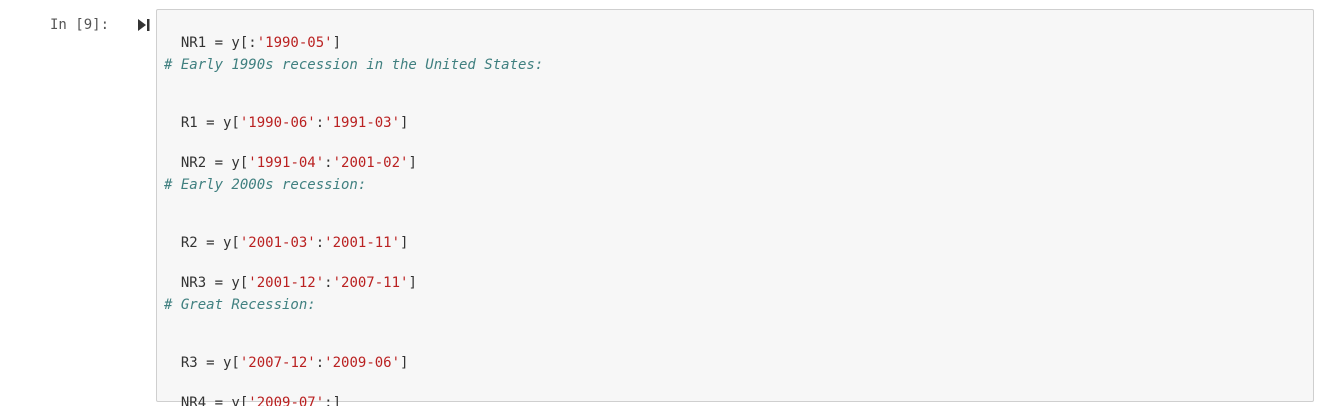  What do you see at coordinates (80, 25) in the screenshot?
I see `cell-prompt: In [9]:` at bounding box center [80, 25].